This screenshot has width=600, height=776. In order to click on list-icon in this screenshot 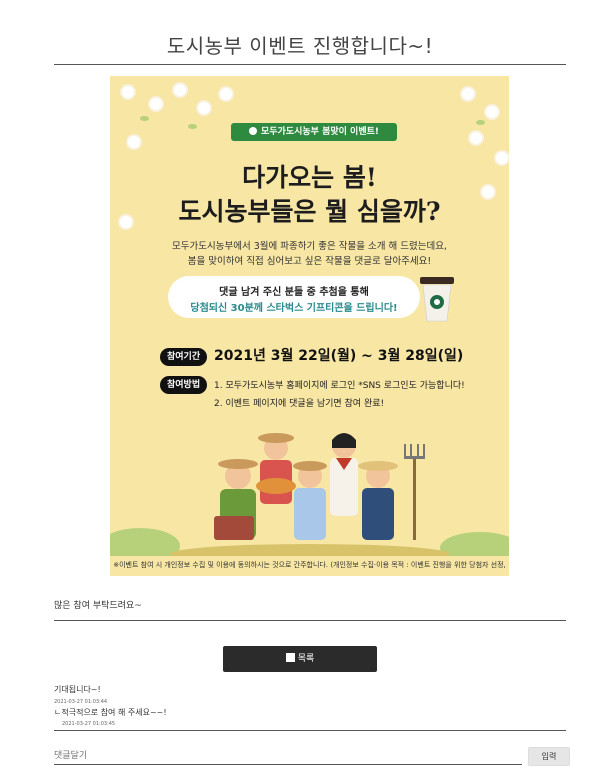, I will do `click(290, 657)`.